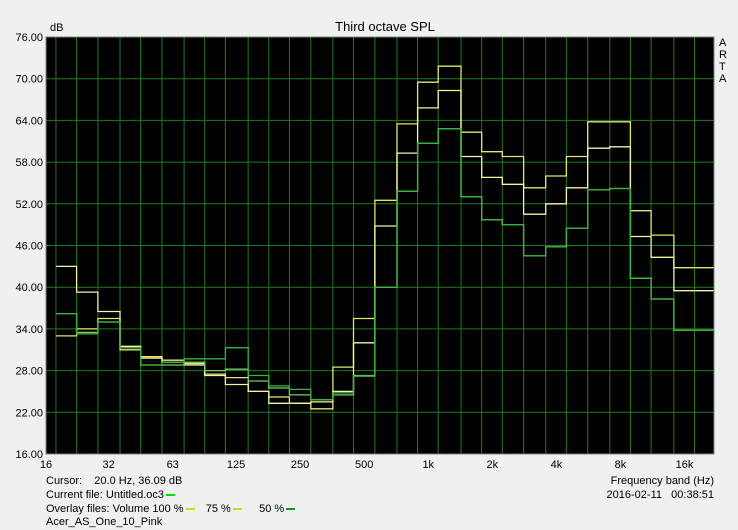 Image resolution: width=738 pixels, height=530 pixels. I want to click on current-file-name: Untitled.oc3, so click(135, 495).